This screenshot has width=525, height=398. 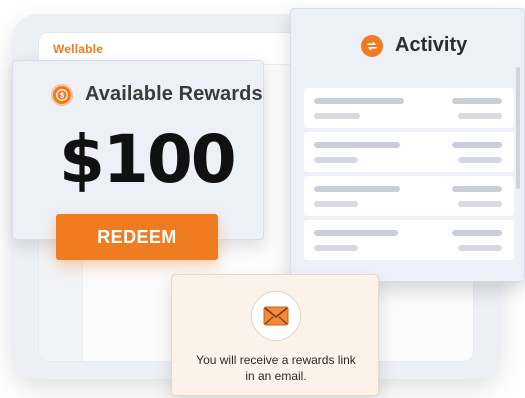 I want to click on activity-scrollbar, so click(x=518, y=128).